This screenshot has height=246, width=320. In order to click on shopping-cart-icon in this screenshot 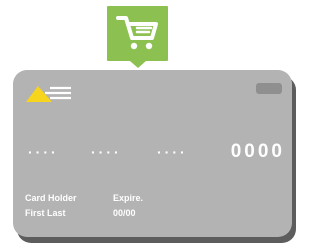, I will do `click(137, 33)`.